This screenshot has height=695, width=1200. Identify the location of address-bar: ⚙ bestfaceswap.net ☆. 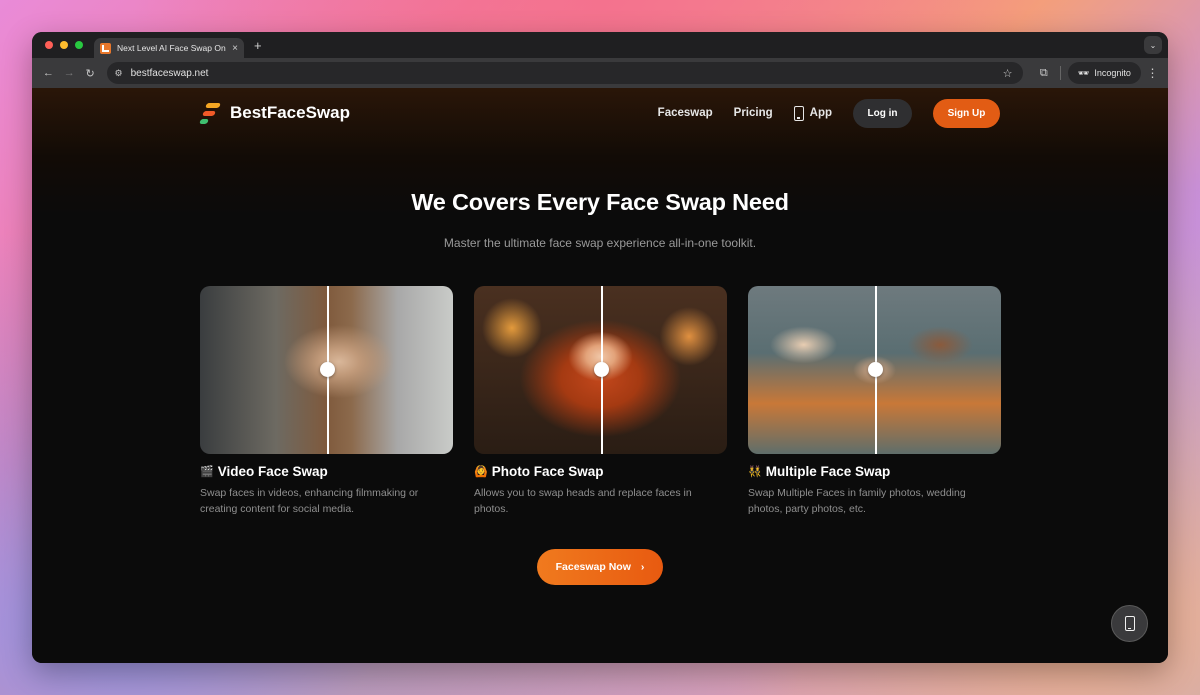
(564, 73).